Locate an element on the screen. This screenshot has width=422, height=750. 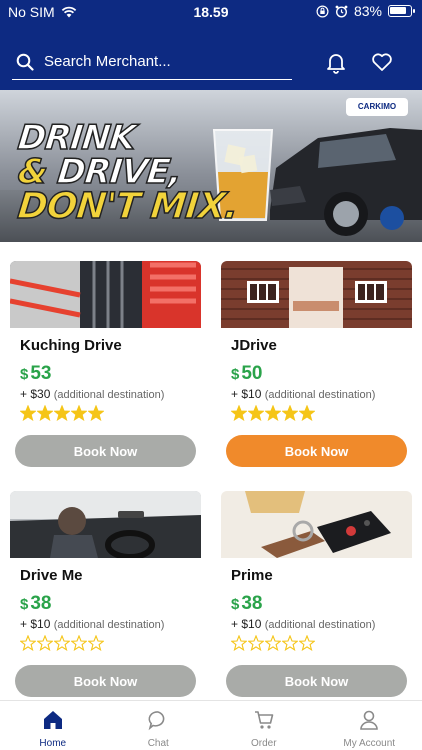
nav-label: My Account is located at coordinates (369, 743).